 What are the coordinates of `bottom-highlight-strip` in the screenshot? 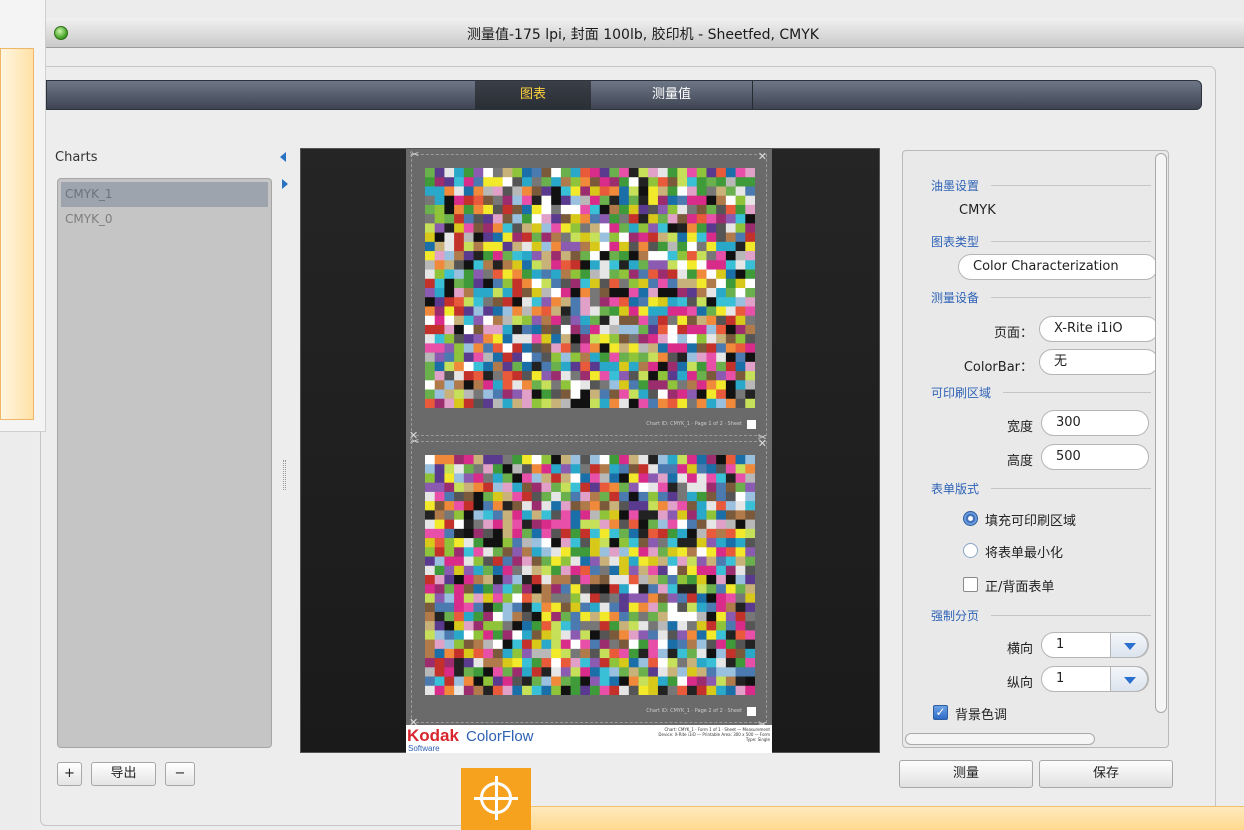 It's located at (887, 818).